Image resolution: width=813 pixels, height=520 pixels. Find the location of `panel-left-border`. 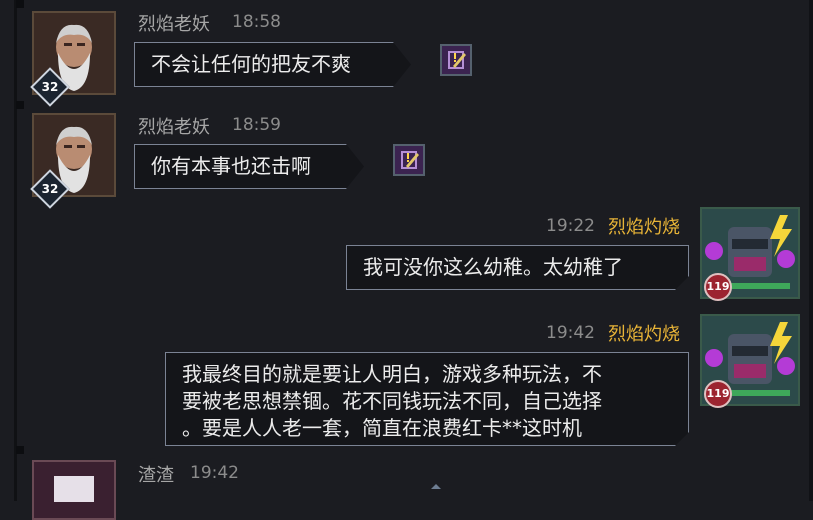

panel-left-border is located at coordinates (15, 250).